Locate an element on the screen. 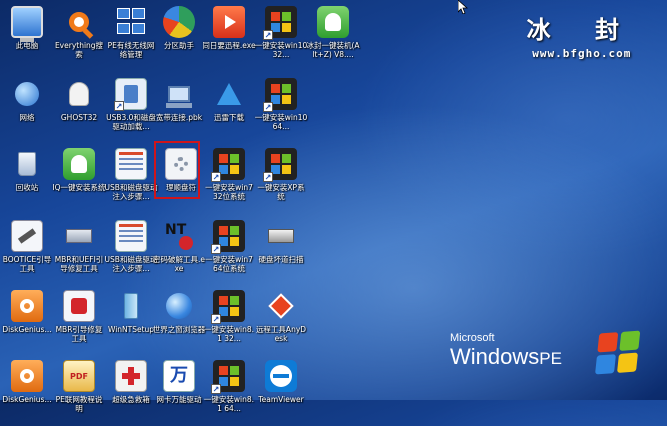 The image size is (667, 426). desktop-icon-network-manager: PE有线无线网络管理 is located at coordinates (131, 38).